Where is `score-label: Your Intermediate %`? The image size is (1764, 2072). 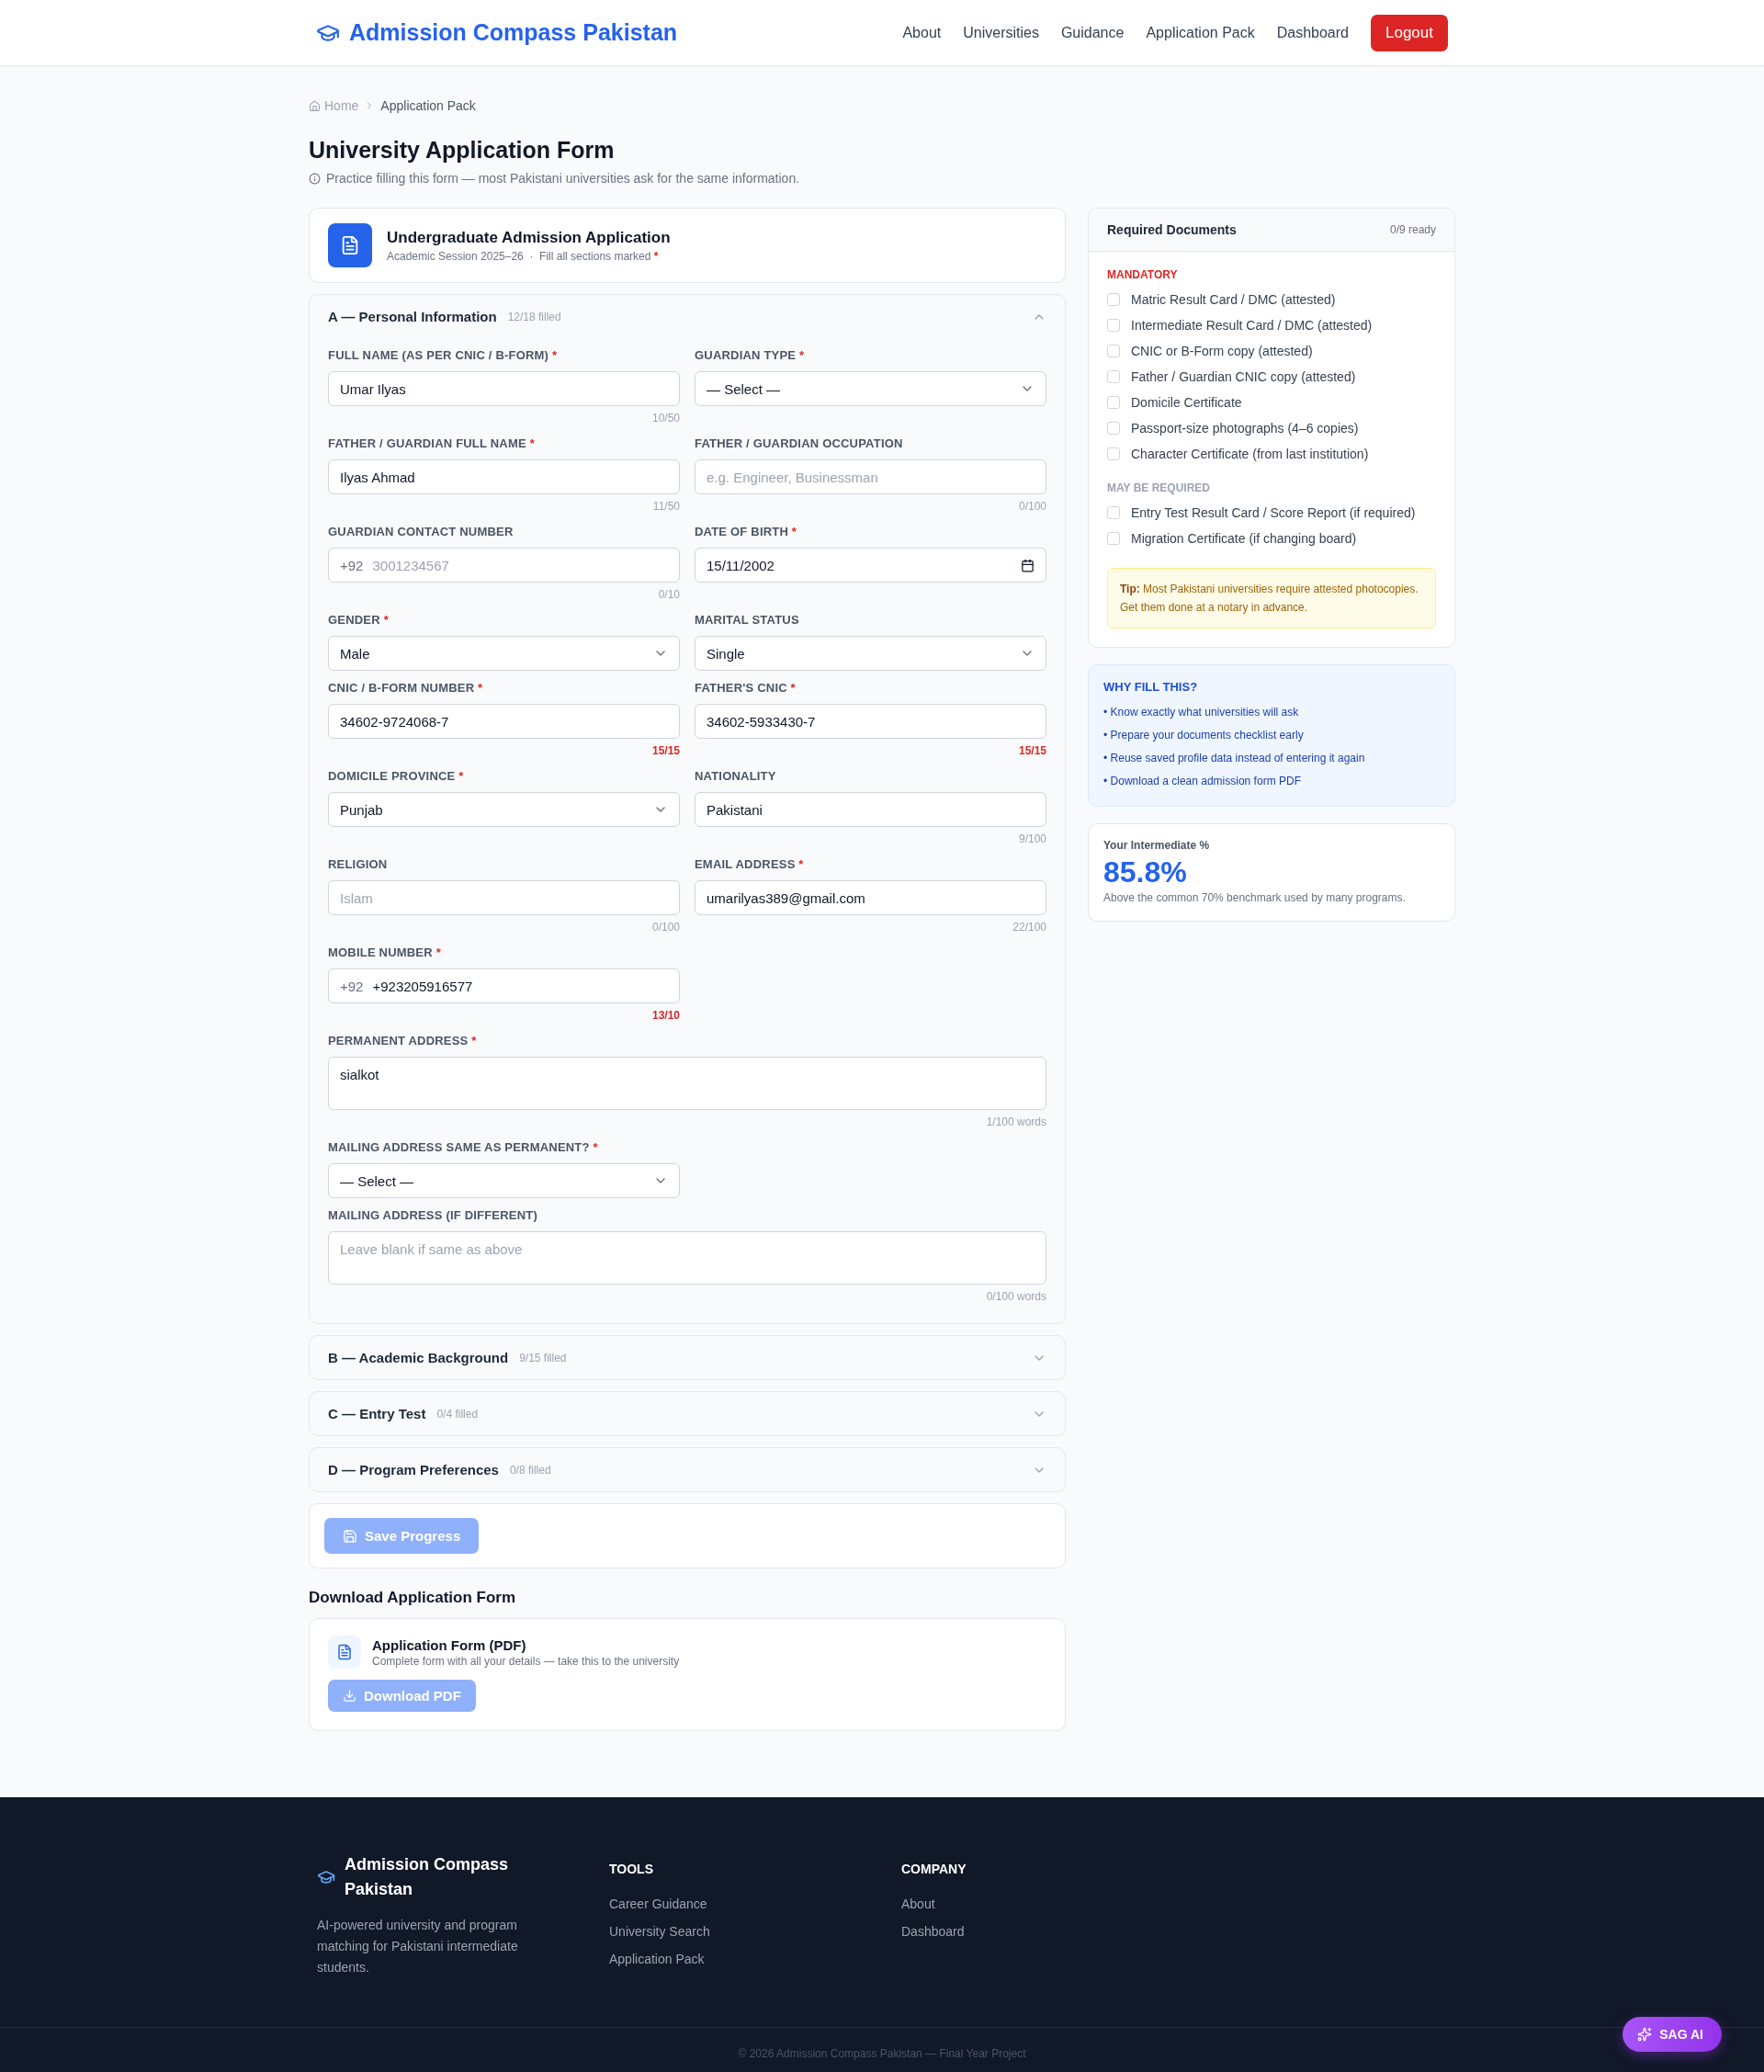 score-label: Your Intermediate % is located at coordinates (1157, 845).